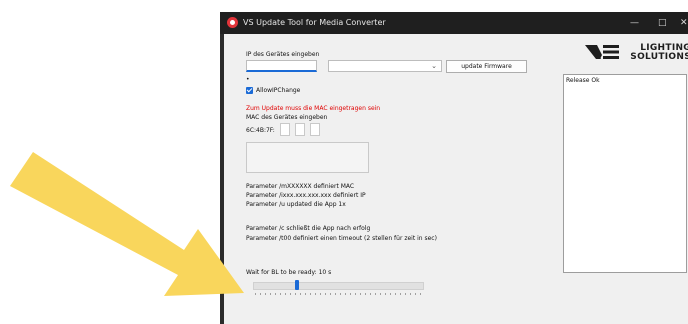 This screenshot has width=688, height=324. Describe the element at coordinates (297, 285) in the screenshot. I see `wait-slider-thumb` at that location.